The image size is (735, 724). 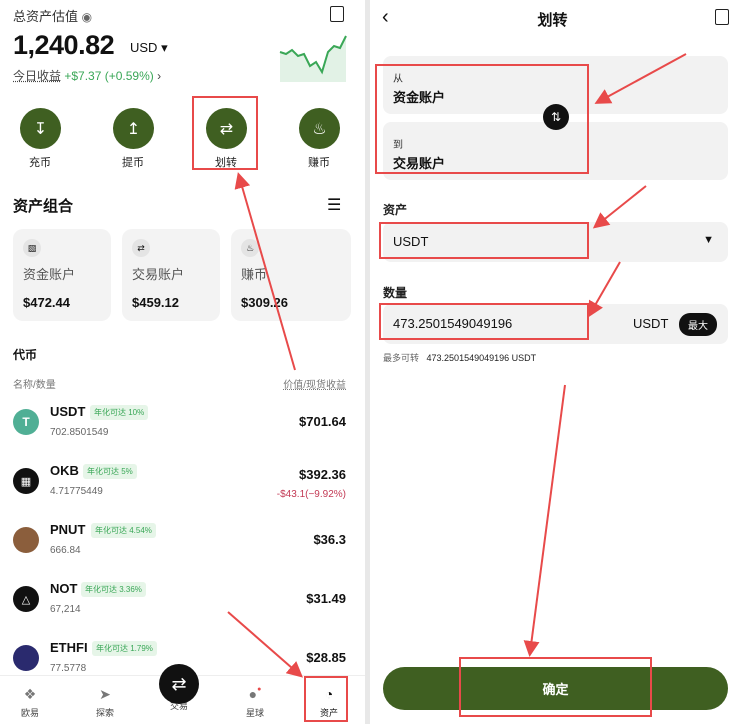 I want to click on total-value: 1,240.82, so click(x=64, y=45).